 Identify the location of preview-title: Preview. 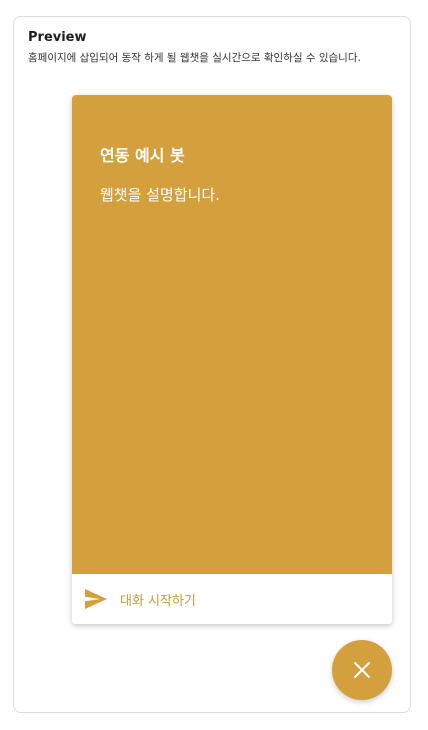
(57, 37).